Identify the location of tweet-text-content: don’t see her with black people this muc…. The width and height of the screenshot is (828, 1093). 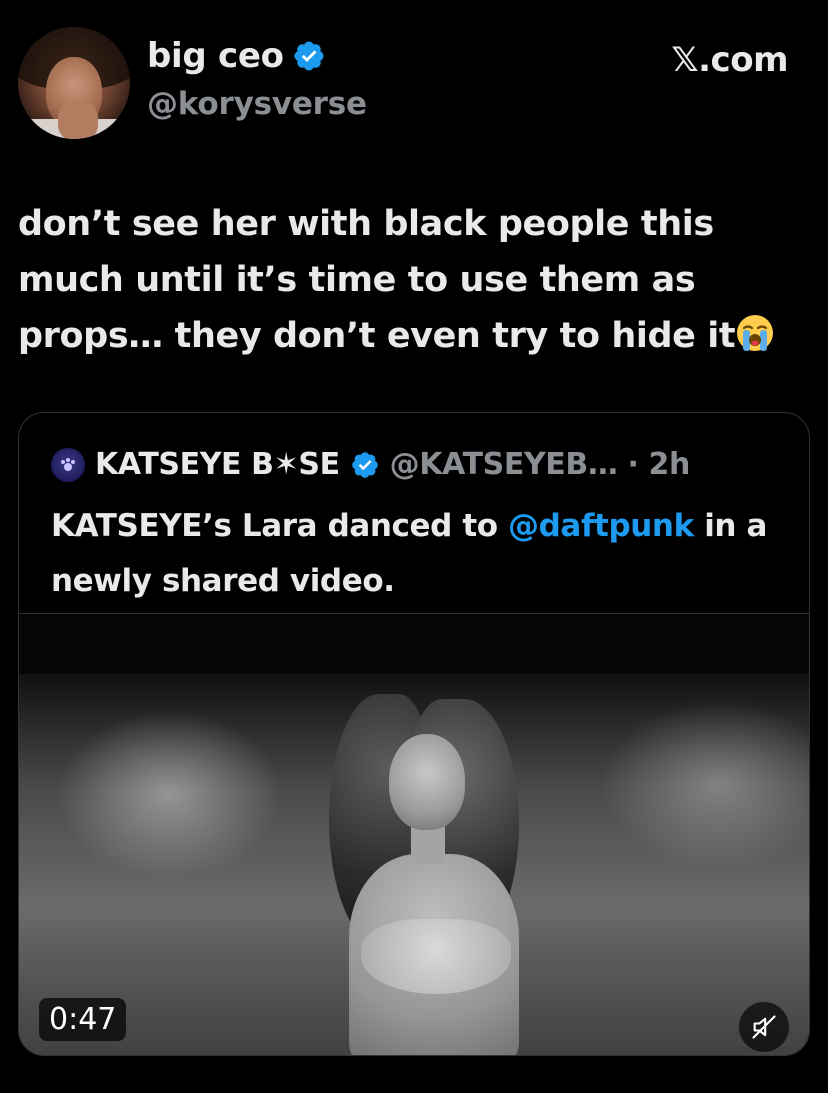
(377, 280).